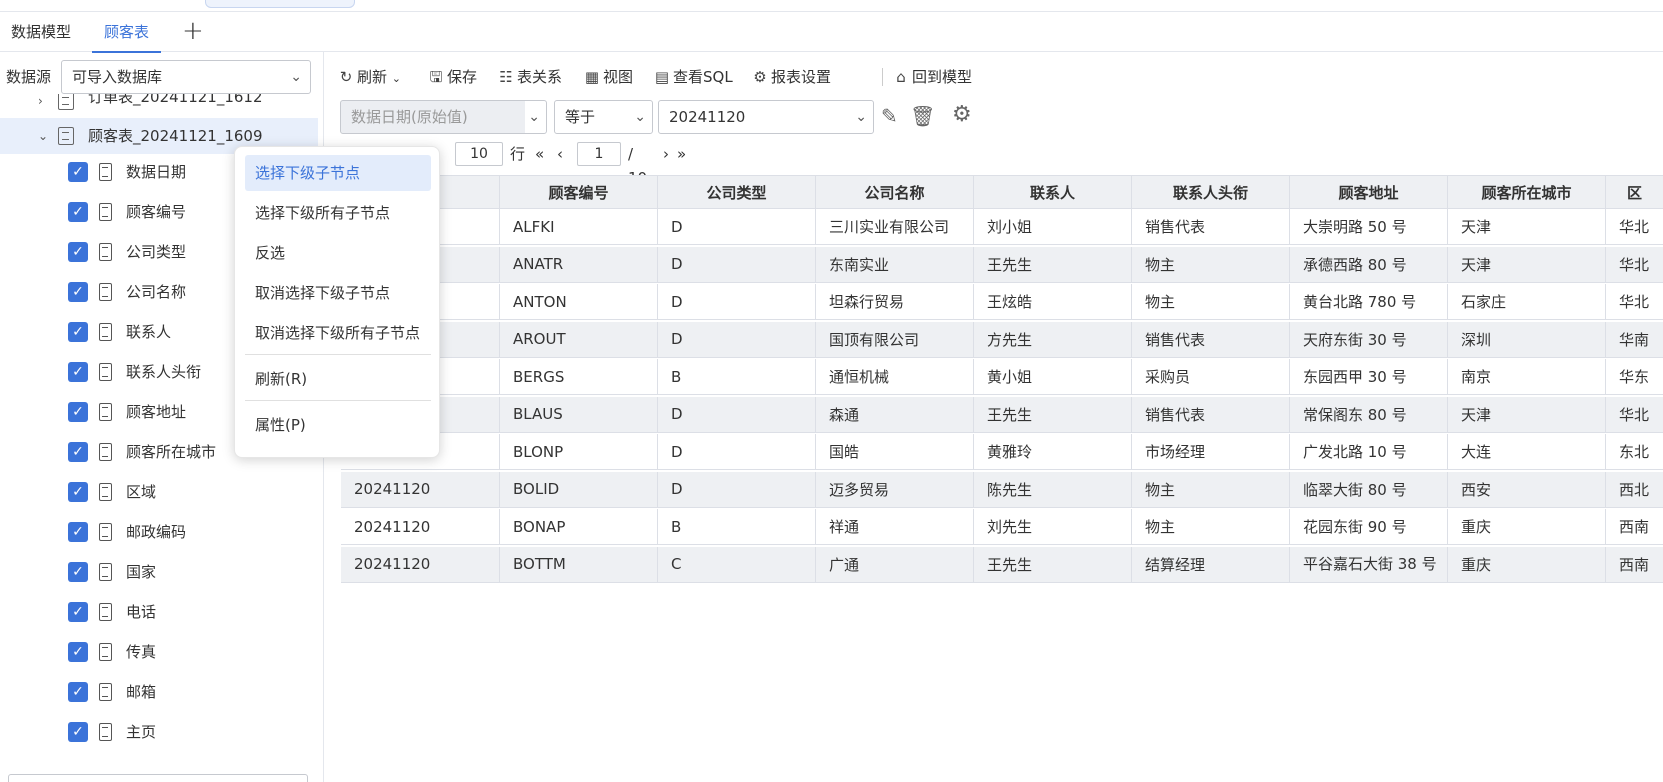 The width and height of the screenshot is (1663, 782). What do you see at coordinates (1634, 339) in the screenshot?
I see `table-cell: 华南` at bounding box center [1634, 339].